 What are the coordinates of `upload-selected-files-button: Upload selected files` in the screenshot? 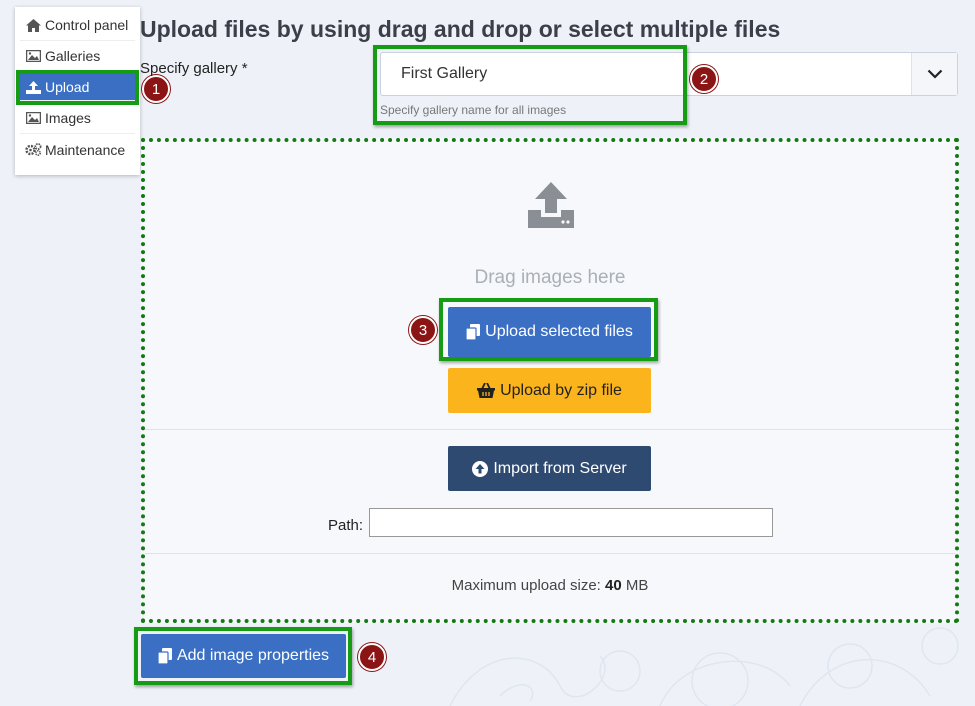 It's located at (549, 332).